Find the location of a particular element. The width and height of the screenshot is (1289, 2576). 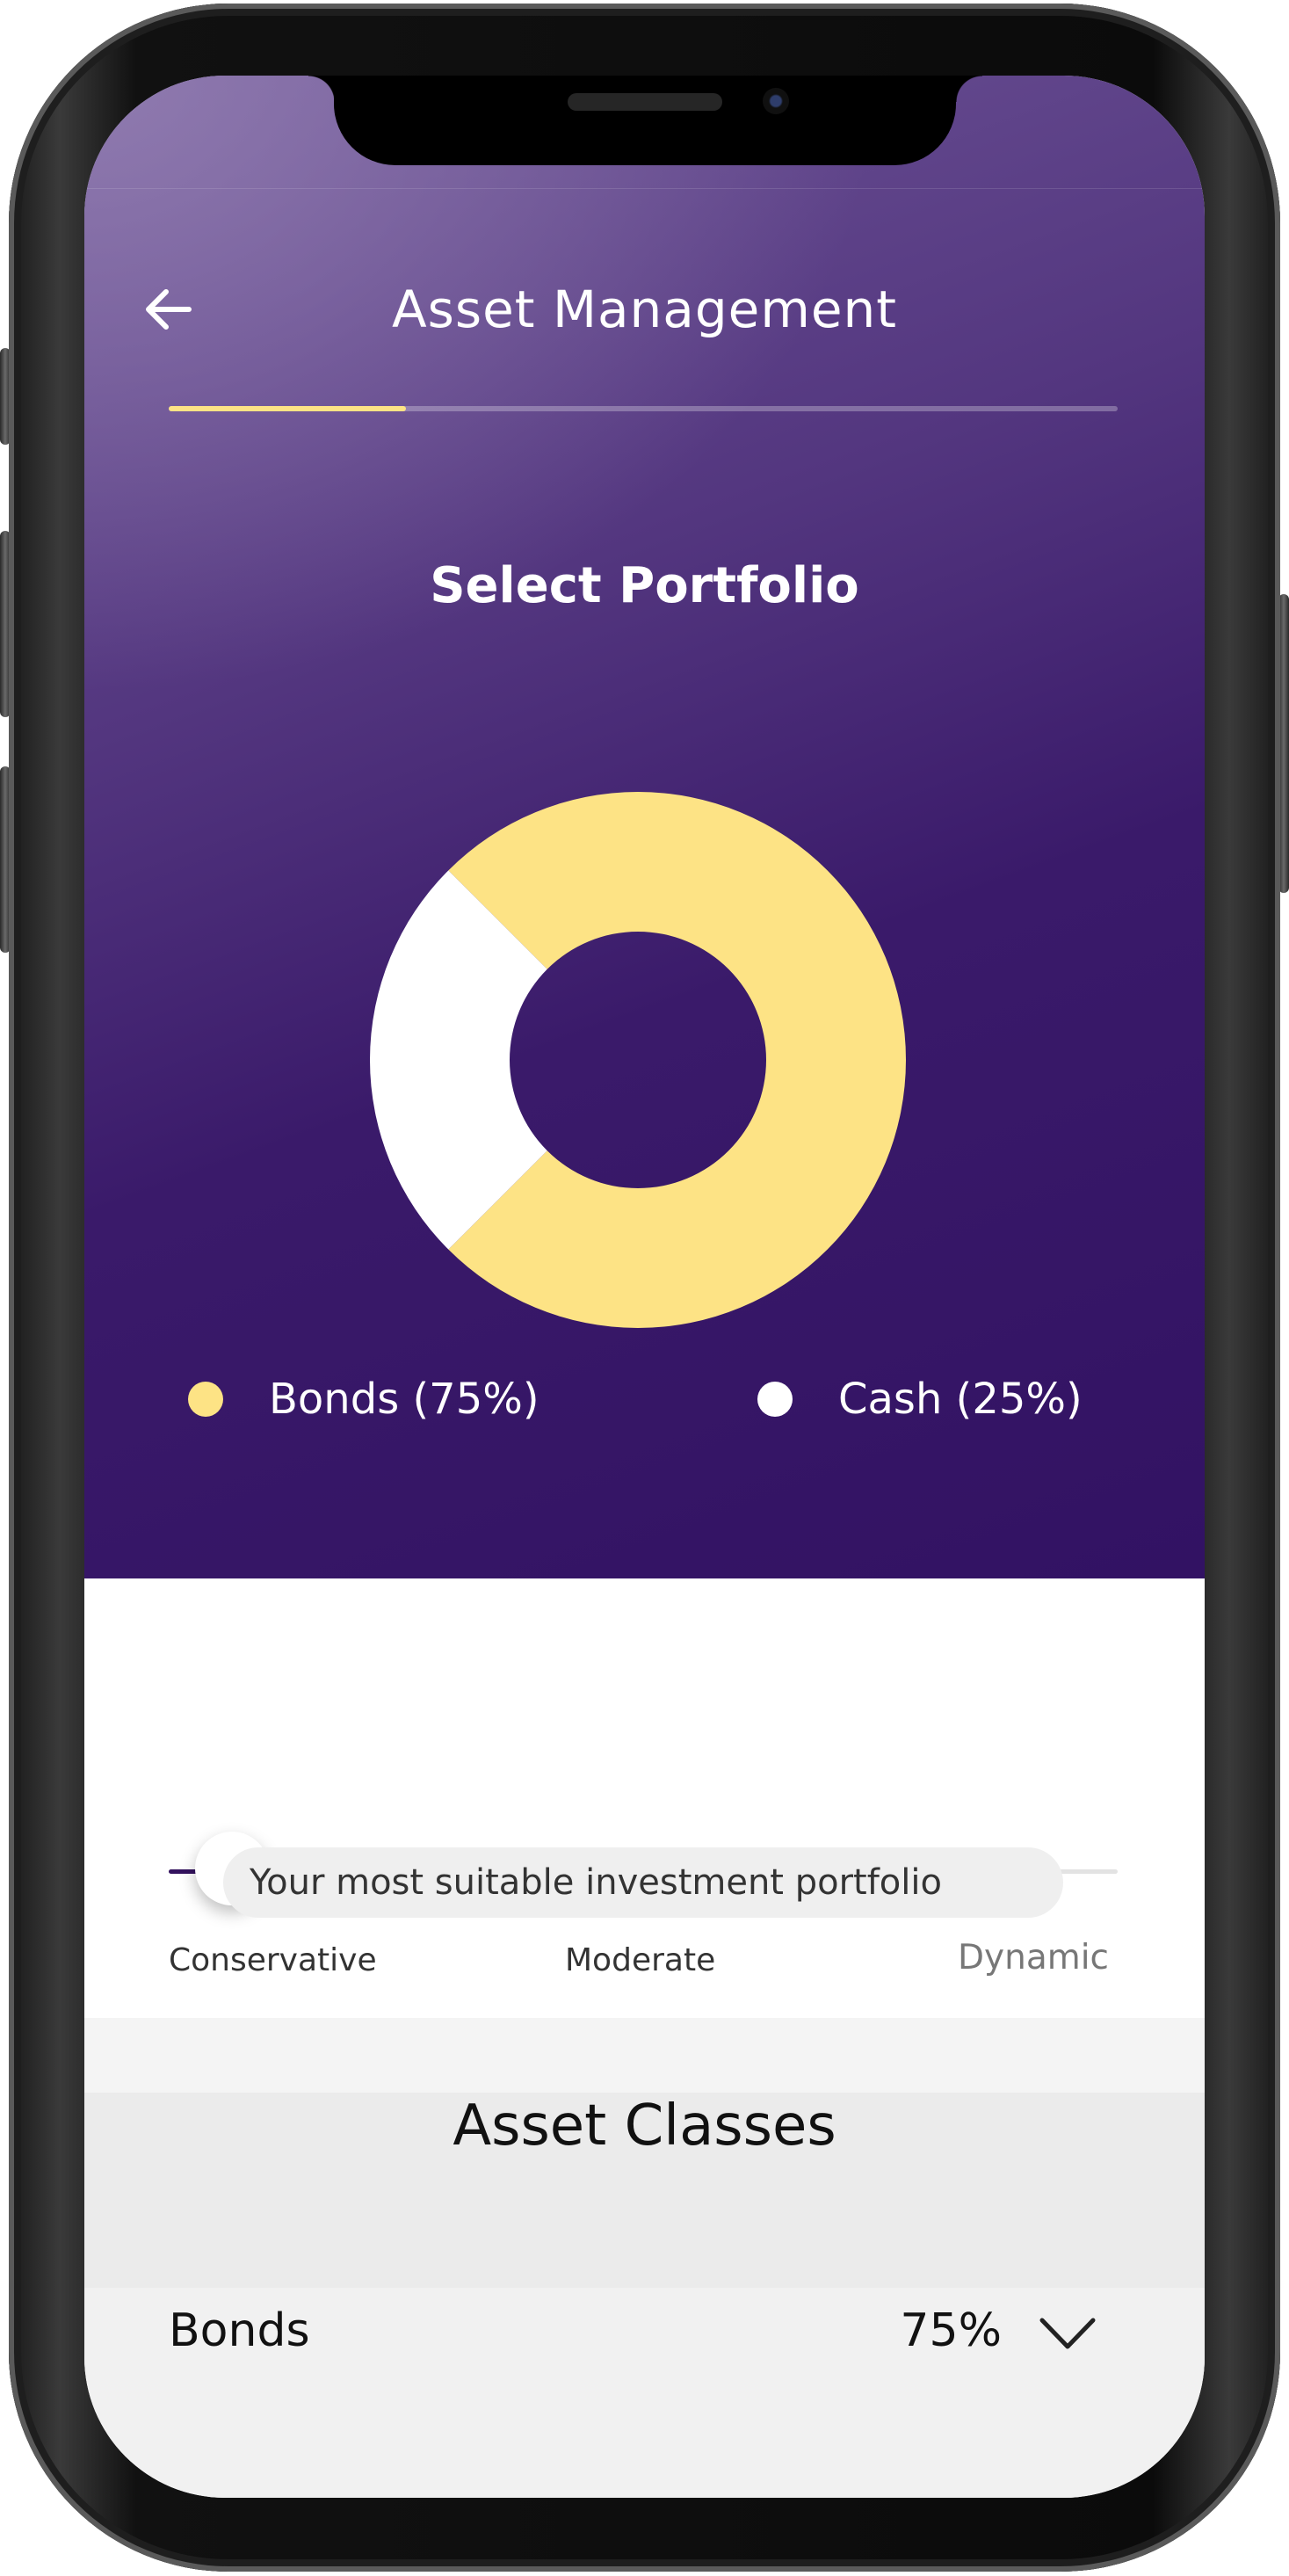

arrow-left-icon is located at coordinates (169, 309).